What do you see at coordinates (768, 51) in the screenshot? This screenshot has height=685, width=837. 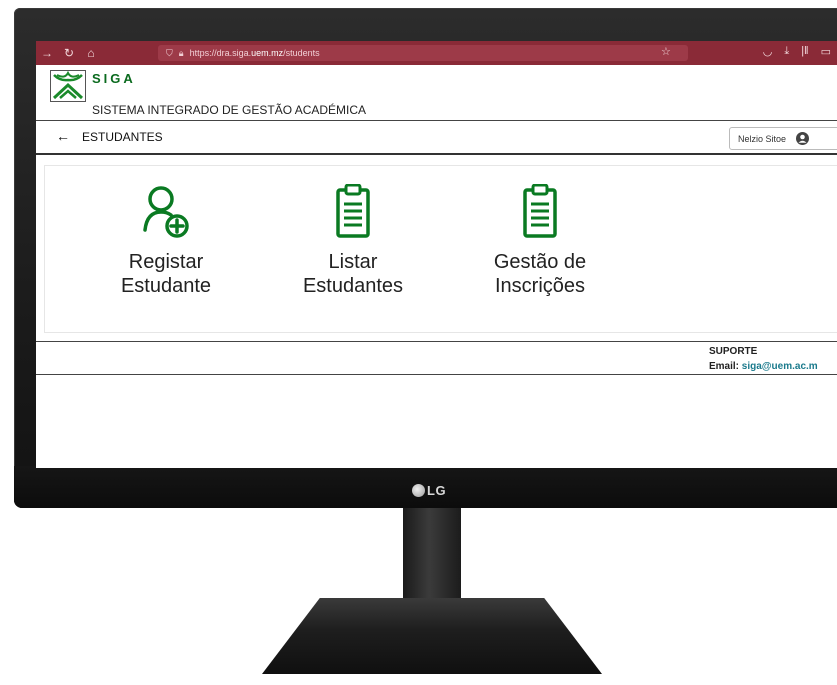 I see `pocket-icon: ◡` at bounding box center [768, 51].